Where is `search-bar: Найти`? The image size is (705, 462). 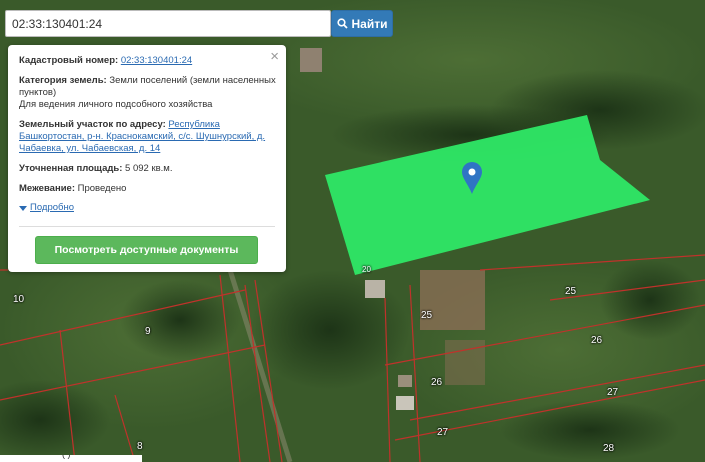 search-bar: Найти is located at coordinates (199, 23).